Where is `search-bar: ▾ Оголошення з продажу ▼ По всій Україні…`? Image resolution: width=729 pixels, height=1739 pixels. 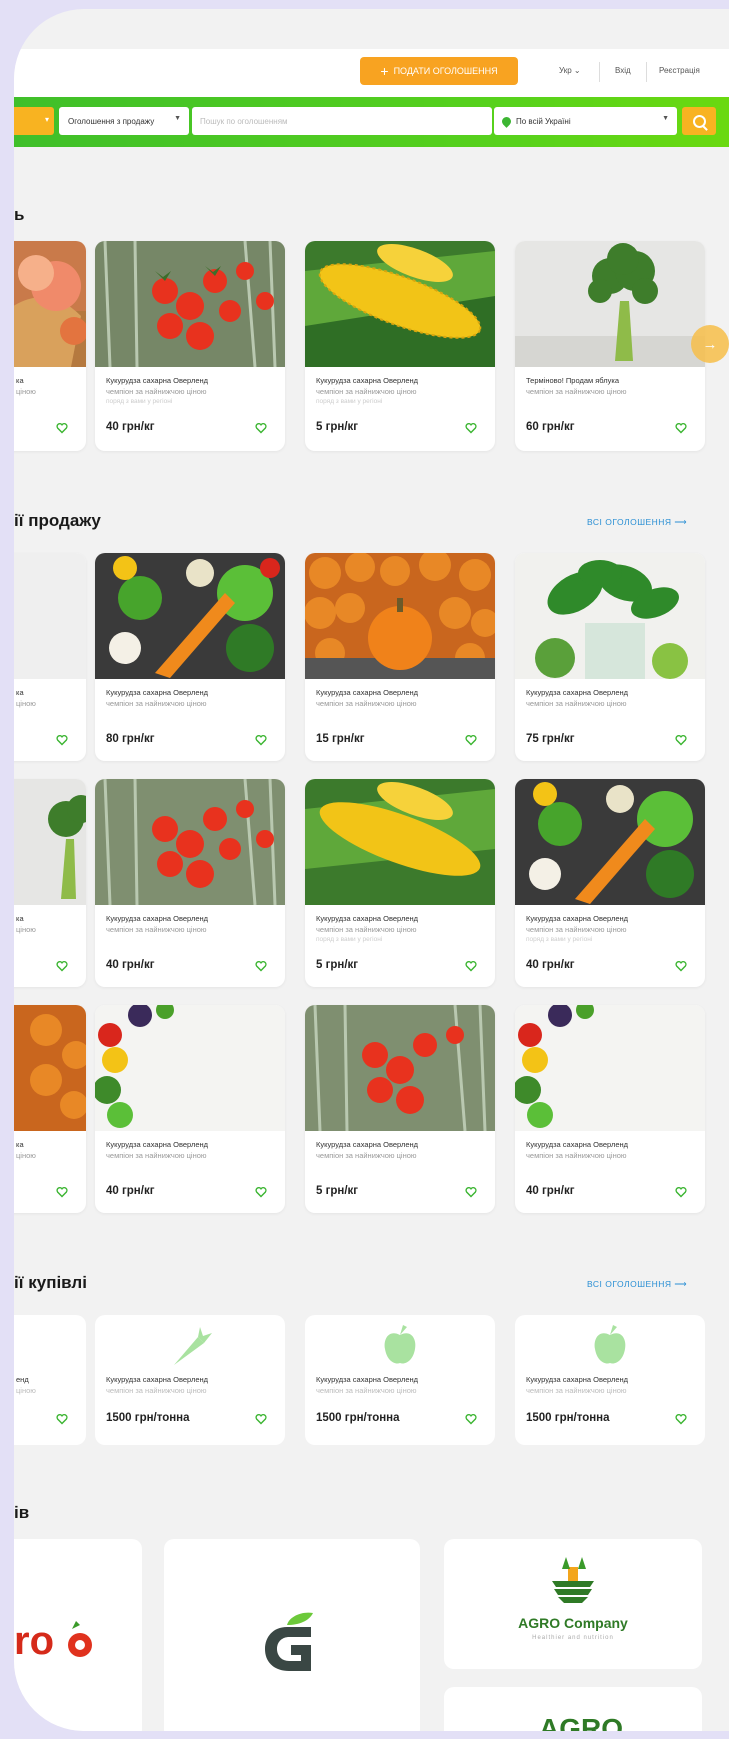
search-bar: ▾ Оголошення з продажу ▼ По всій Україні… is located at coordinates (371, 122).